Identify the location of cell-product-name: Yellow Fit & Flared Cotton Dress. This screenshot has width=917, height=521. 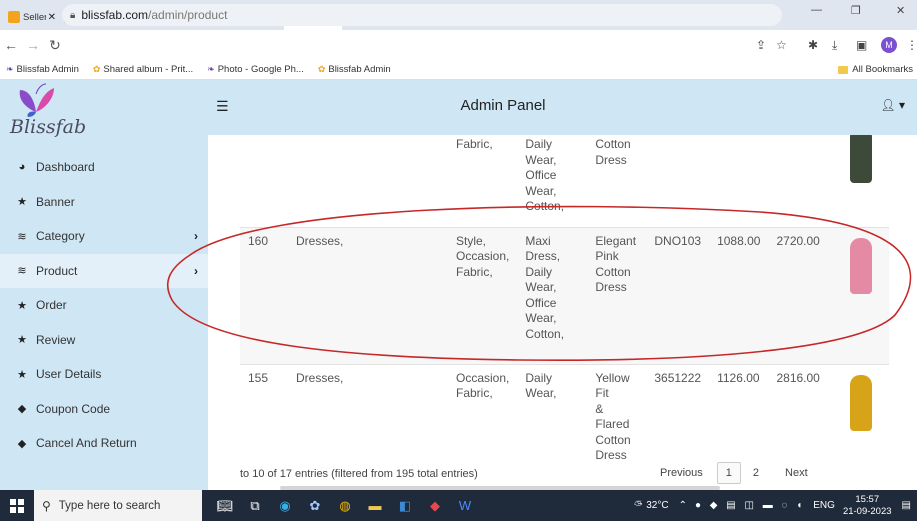
(617, 413).